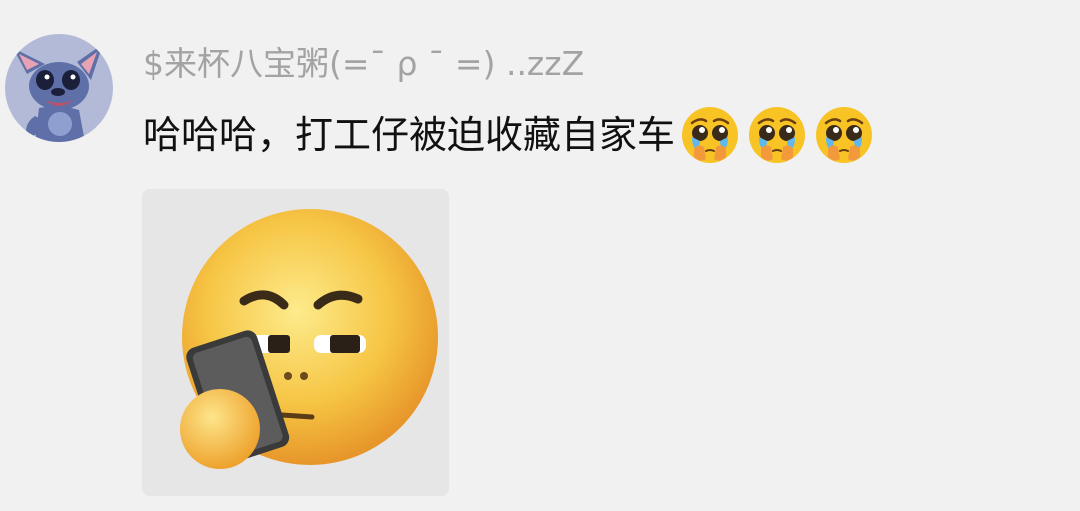 This screenshot has width=1080, height=511. Describe the element at coordinates (409, 135) in the screenshot. I see `comment-text: 哈哈哈，打工仔被迫收藏自家车` at that location.